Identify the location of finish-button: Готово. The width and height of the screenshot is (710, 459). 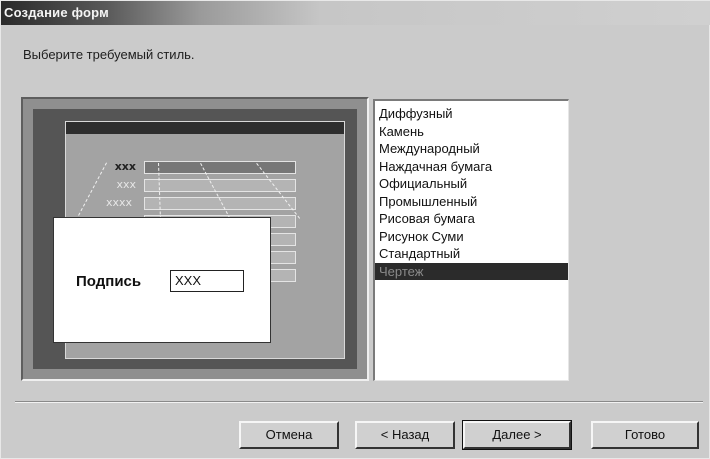
(645, 435).